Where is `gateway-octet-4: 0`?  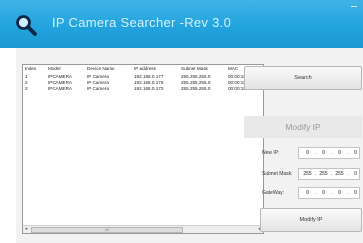 gateway-octet-4: 0 is located at coordinates (354, 193).